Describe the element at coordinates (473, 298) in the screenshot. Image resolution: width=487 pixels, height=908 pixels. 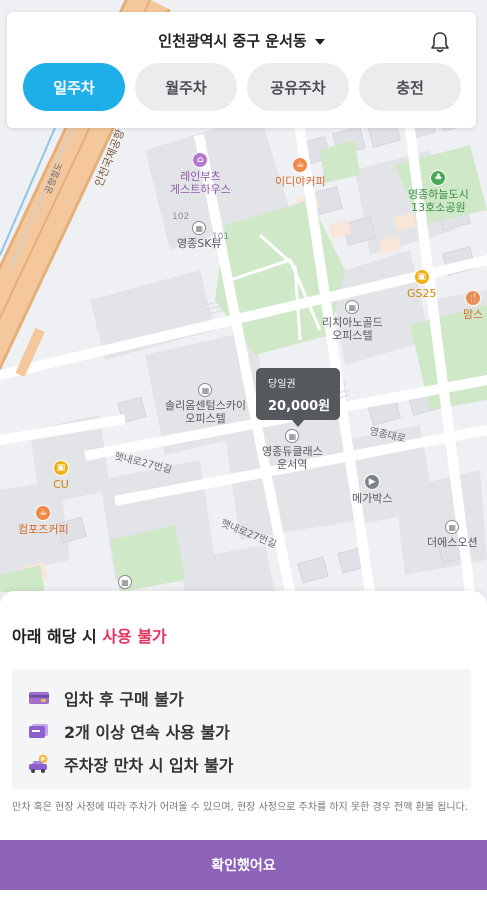
I see `restaurant-icon: 🍴` at that location.